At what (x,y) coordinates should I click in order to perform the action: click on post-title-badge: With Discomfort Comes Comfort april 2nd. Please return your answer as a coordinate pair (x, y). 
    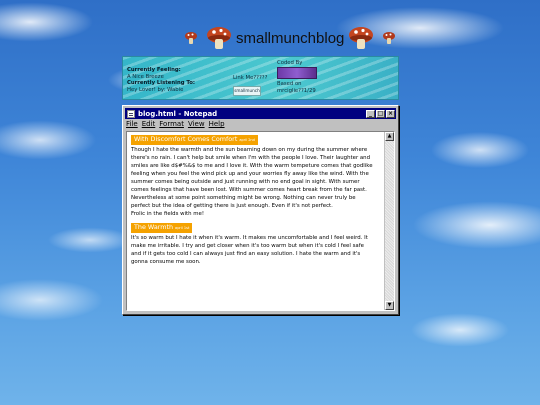
    Looking at the image, I should click on (194, 140).